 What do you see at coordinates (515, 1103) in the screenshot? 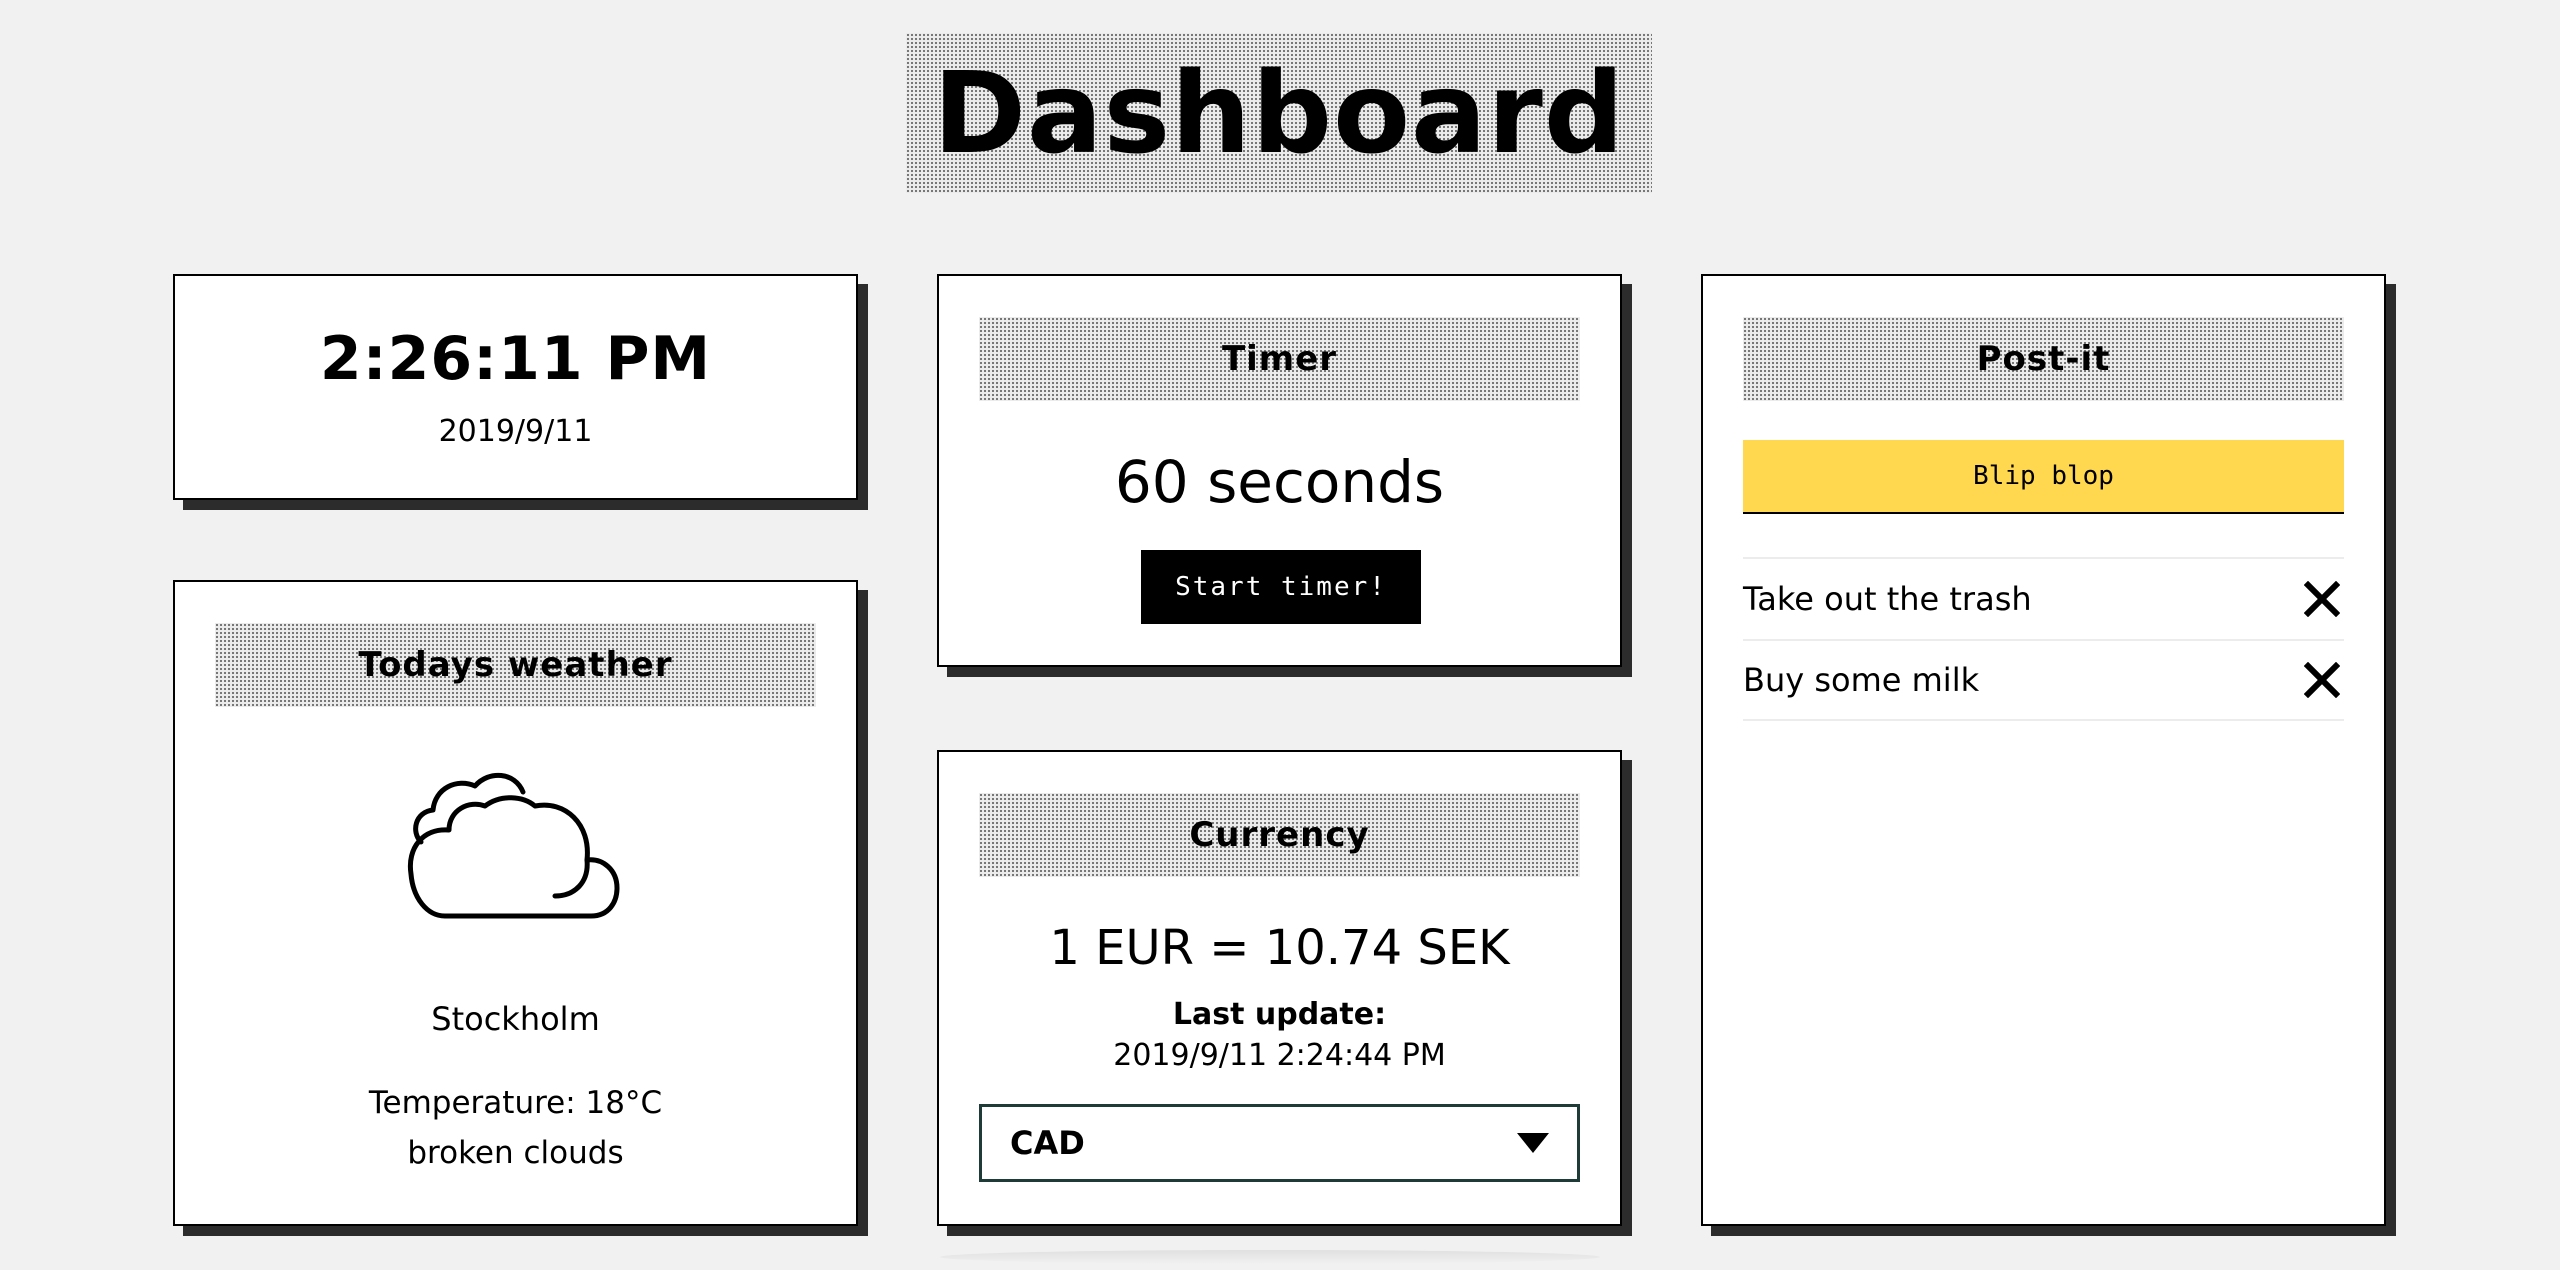
I see `weather-temperature: Temperature: 18°C` at bounding box center [515, 1103].